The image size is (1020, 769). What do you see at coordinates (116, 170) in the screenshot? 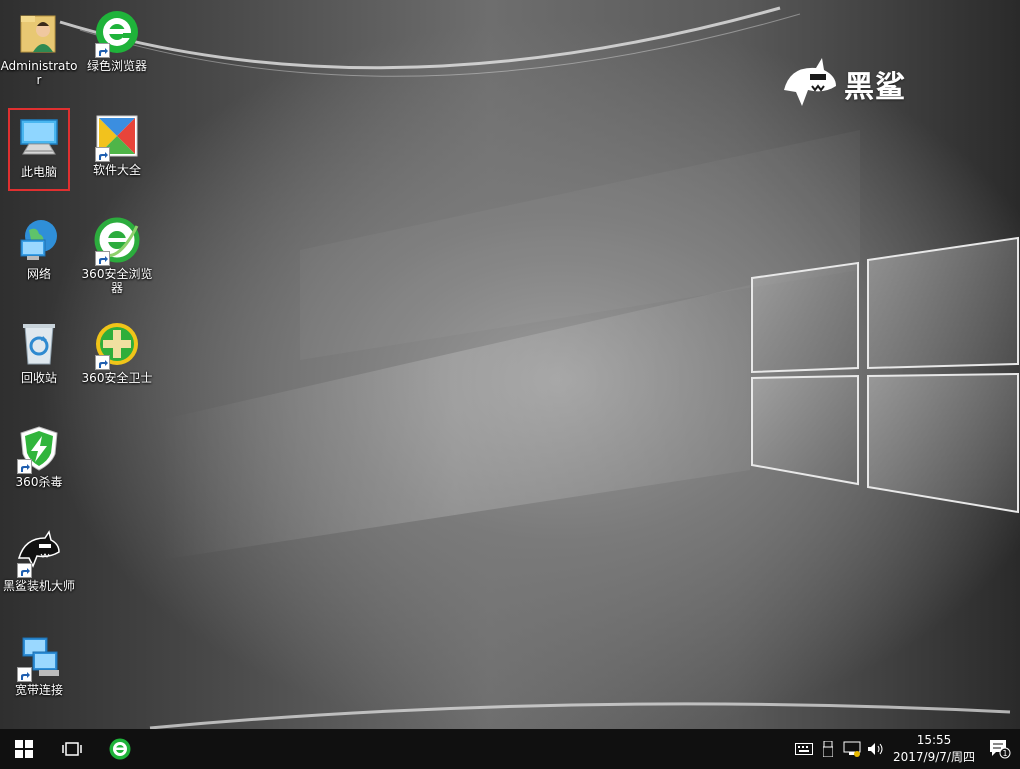
I see `icon-label: 软件大全` at bounding box center [116, 170].